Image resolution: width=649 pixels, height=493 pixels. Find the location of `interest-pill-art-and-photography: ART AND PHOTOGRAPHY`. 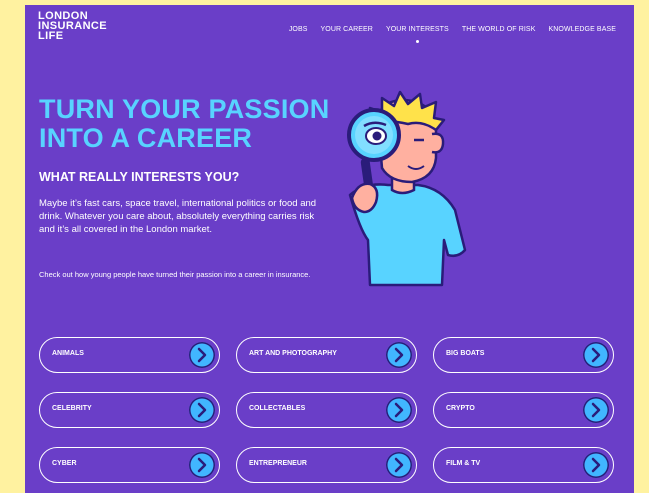

interest-pill-art-and-photography: ART AND PHOTOGRAPHY is located at coordinates (326, 355).